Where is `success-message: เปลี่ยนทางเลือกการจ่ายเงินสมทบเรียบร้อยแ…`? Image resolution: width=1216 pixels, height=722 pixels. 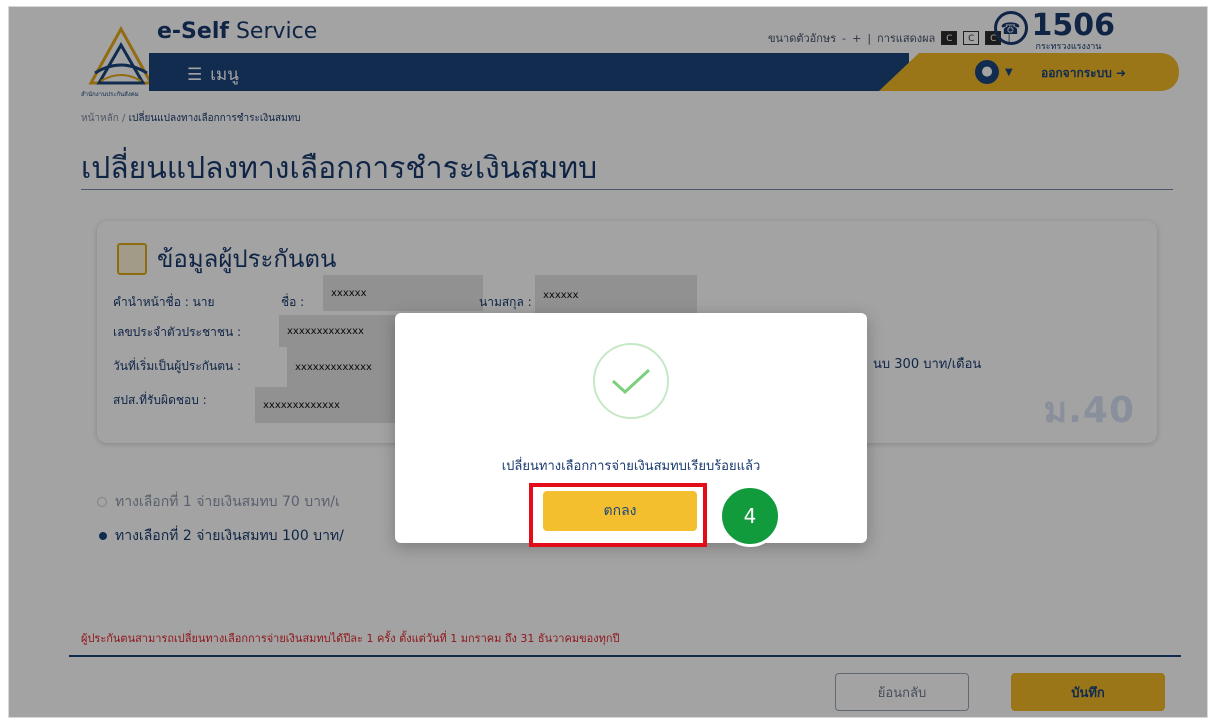
success-message: เปลี่ยนทางเลือกการจ่ายเงินสมทบเรียบร้อยแ… is located at coordinates (631, 466).